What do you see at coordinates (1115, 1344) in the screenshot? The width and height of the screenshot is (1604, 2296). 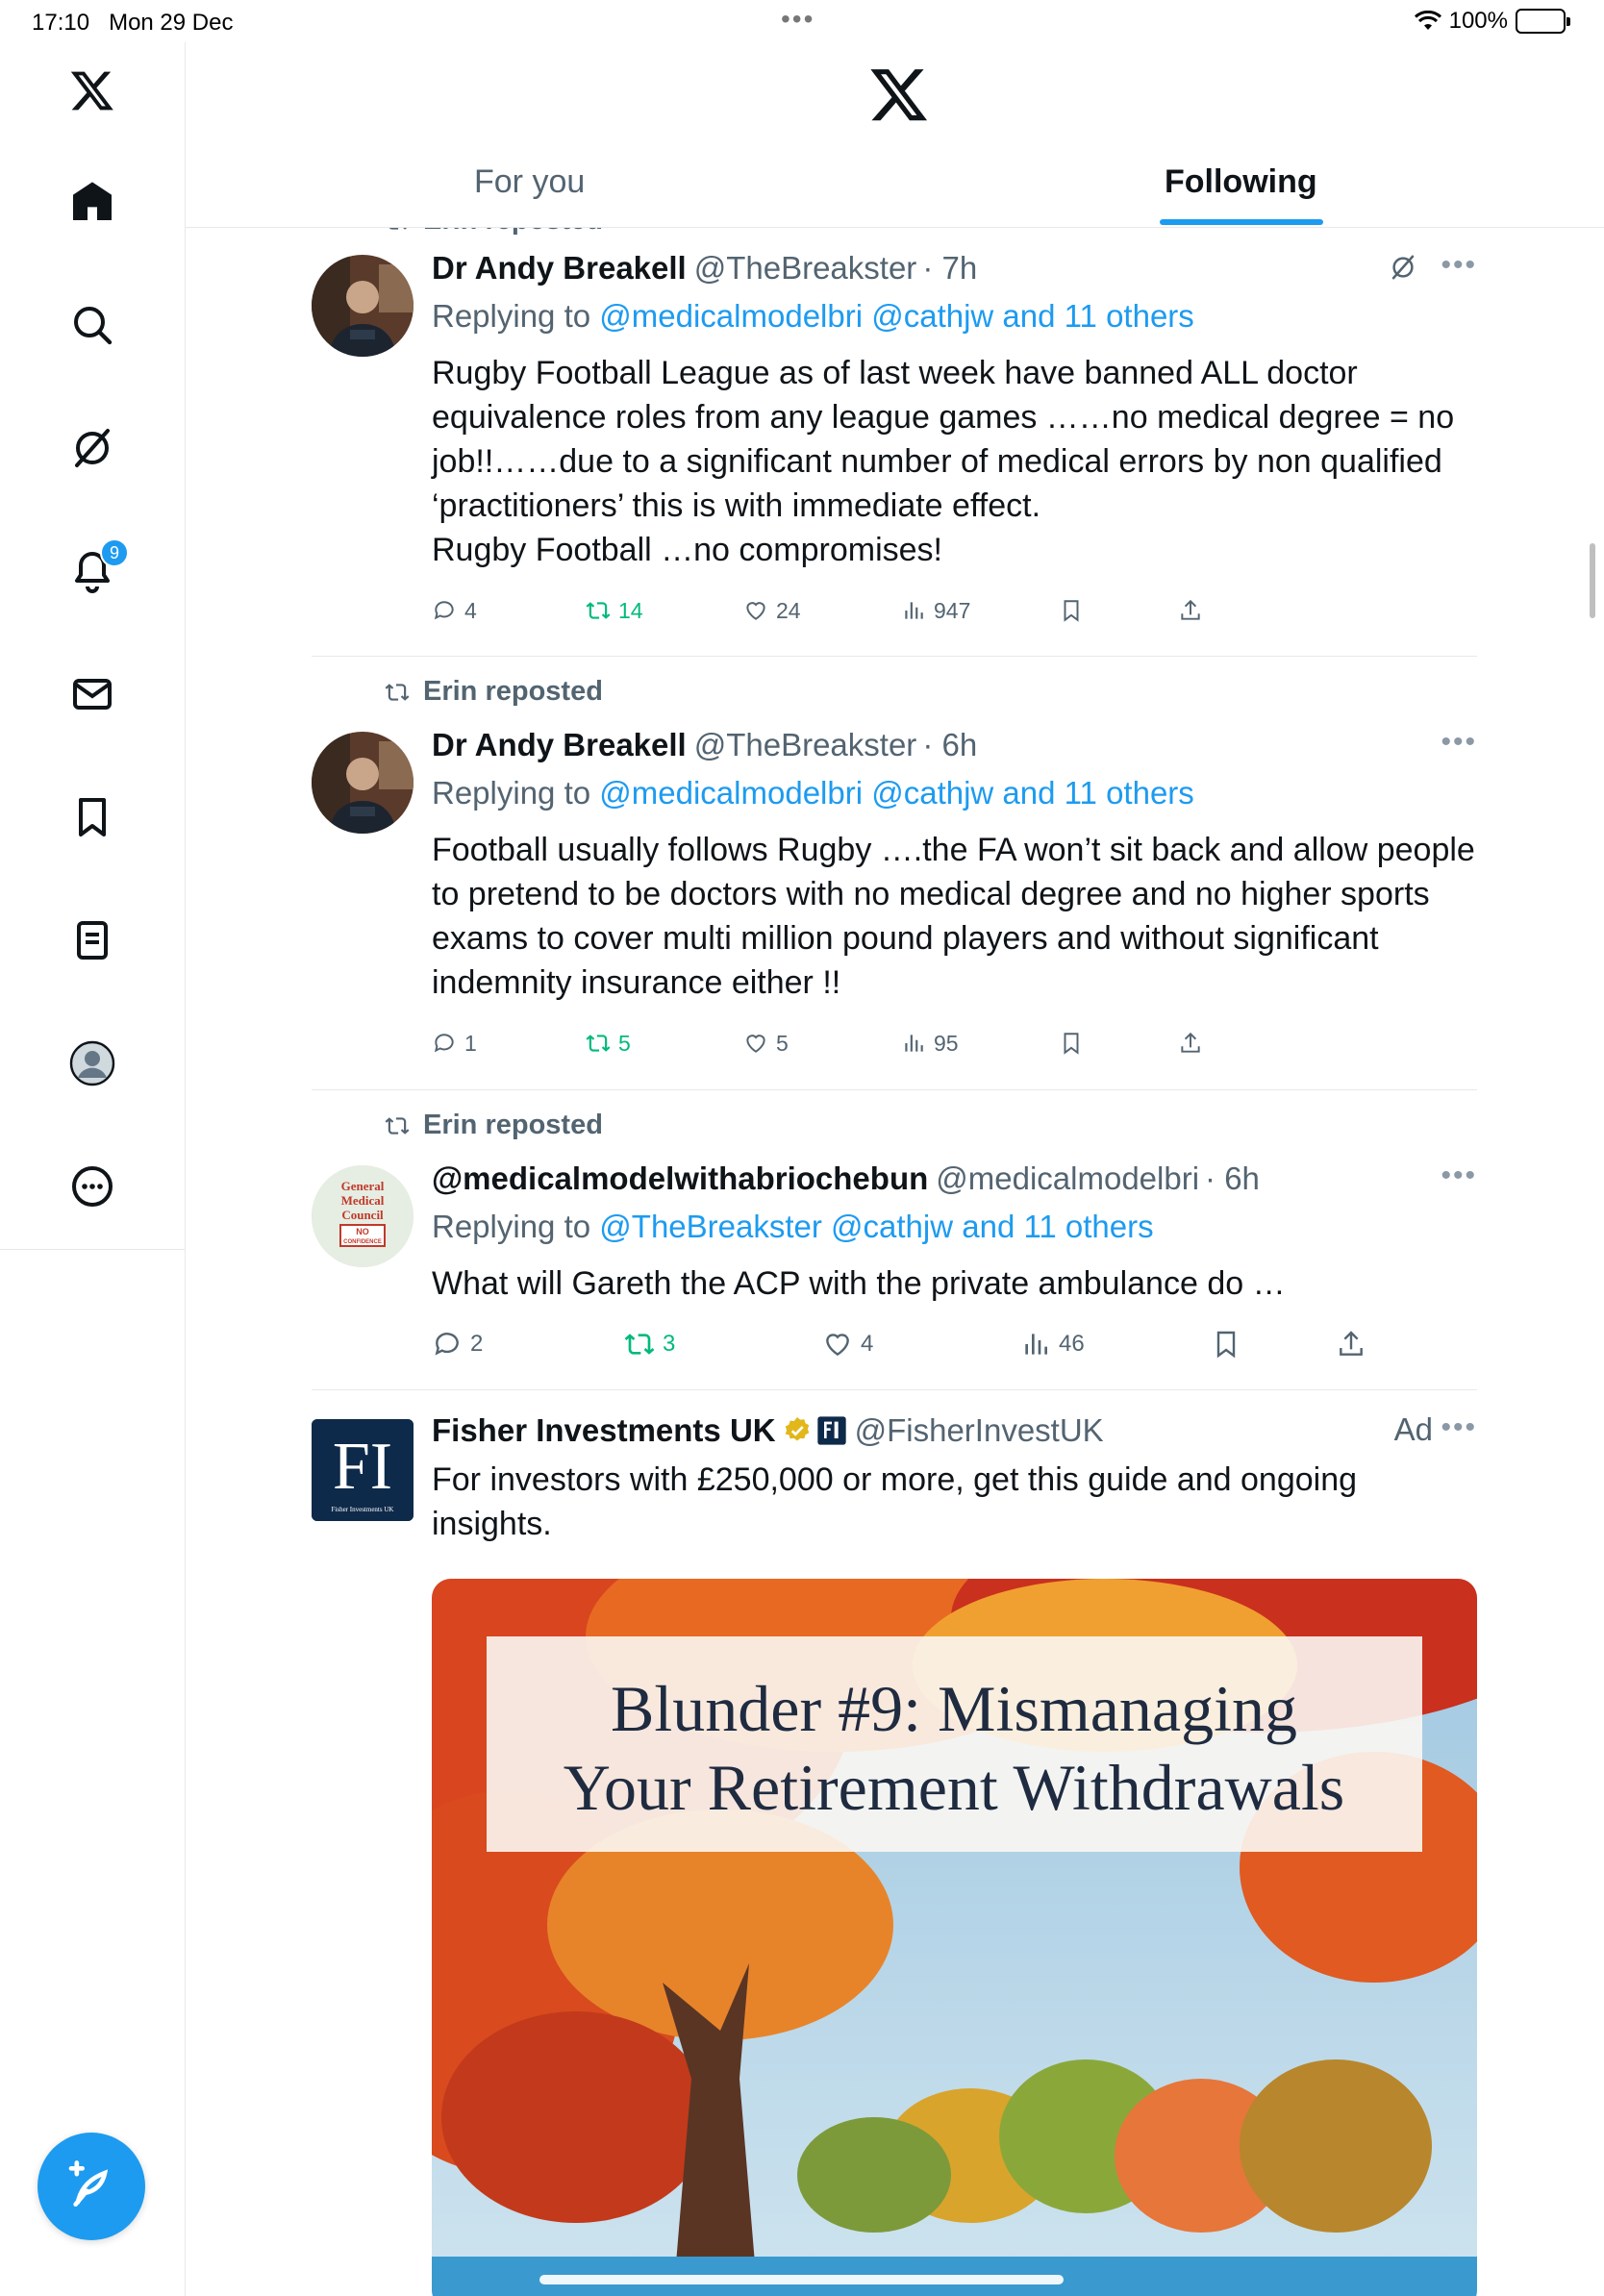 I see `views-button: 46` at bounding box center [1115, 1344].